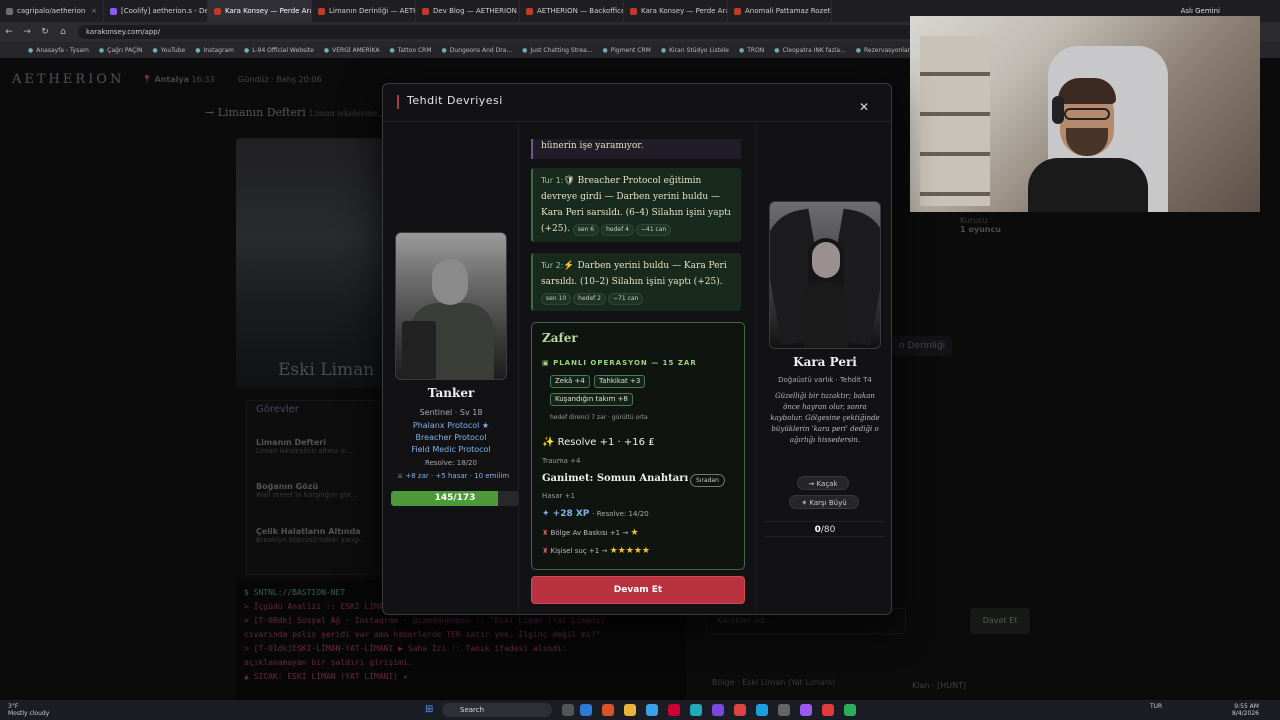  What do you see at coordinates (586, 710) in the screenshot?
I see `edge-icon` at bounding box center [586, 710].